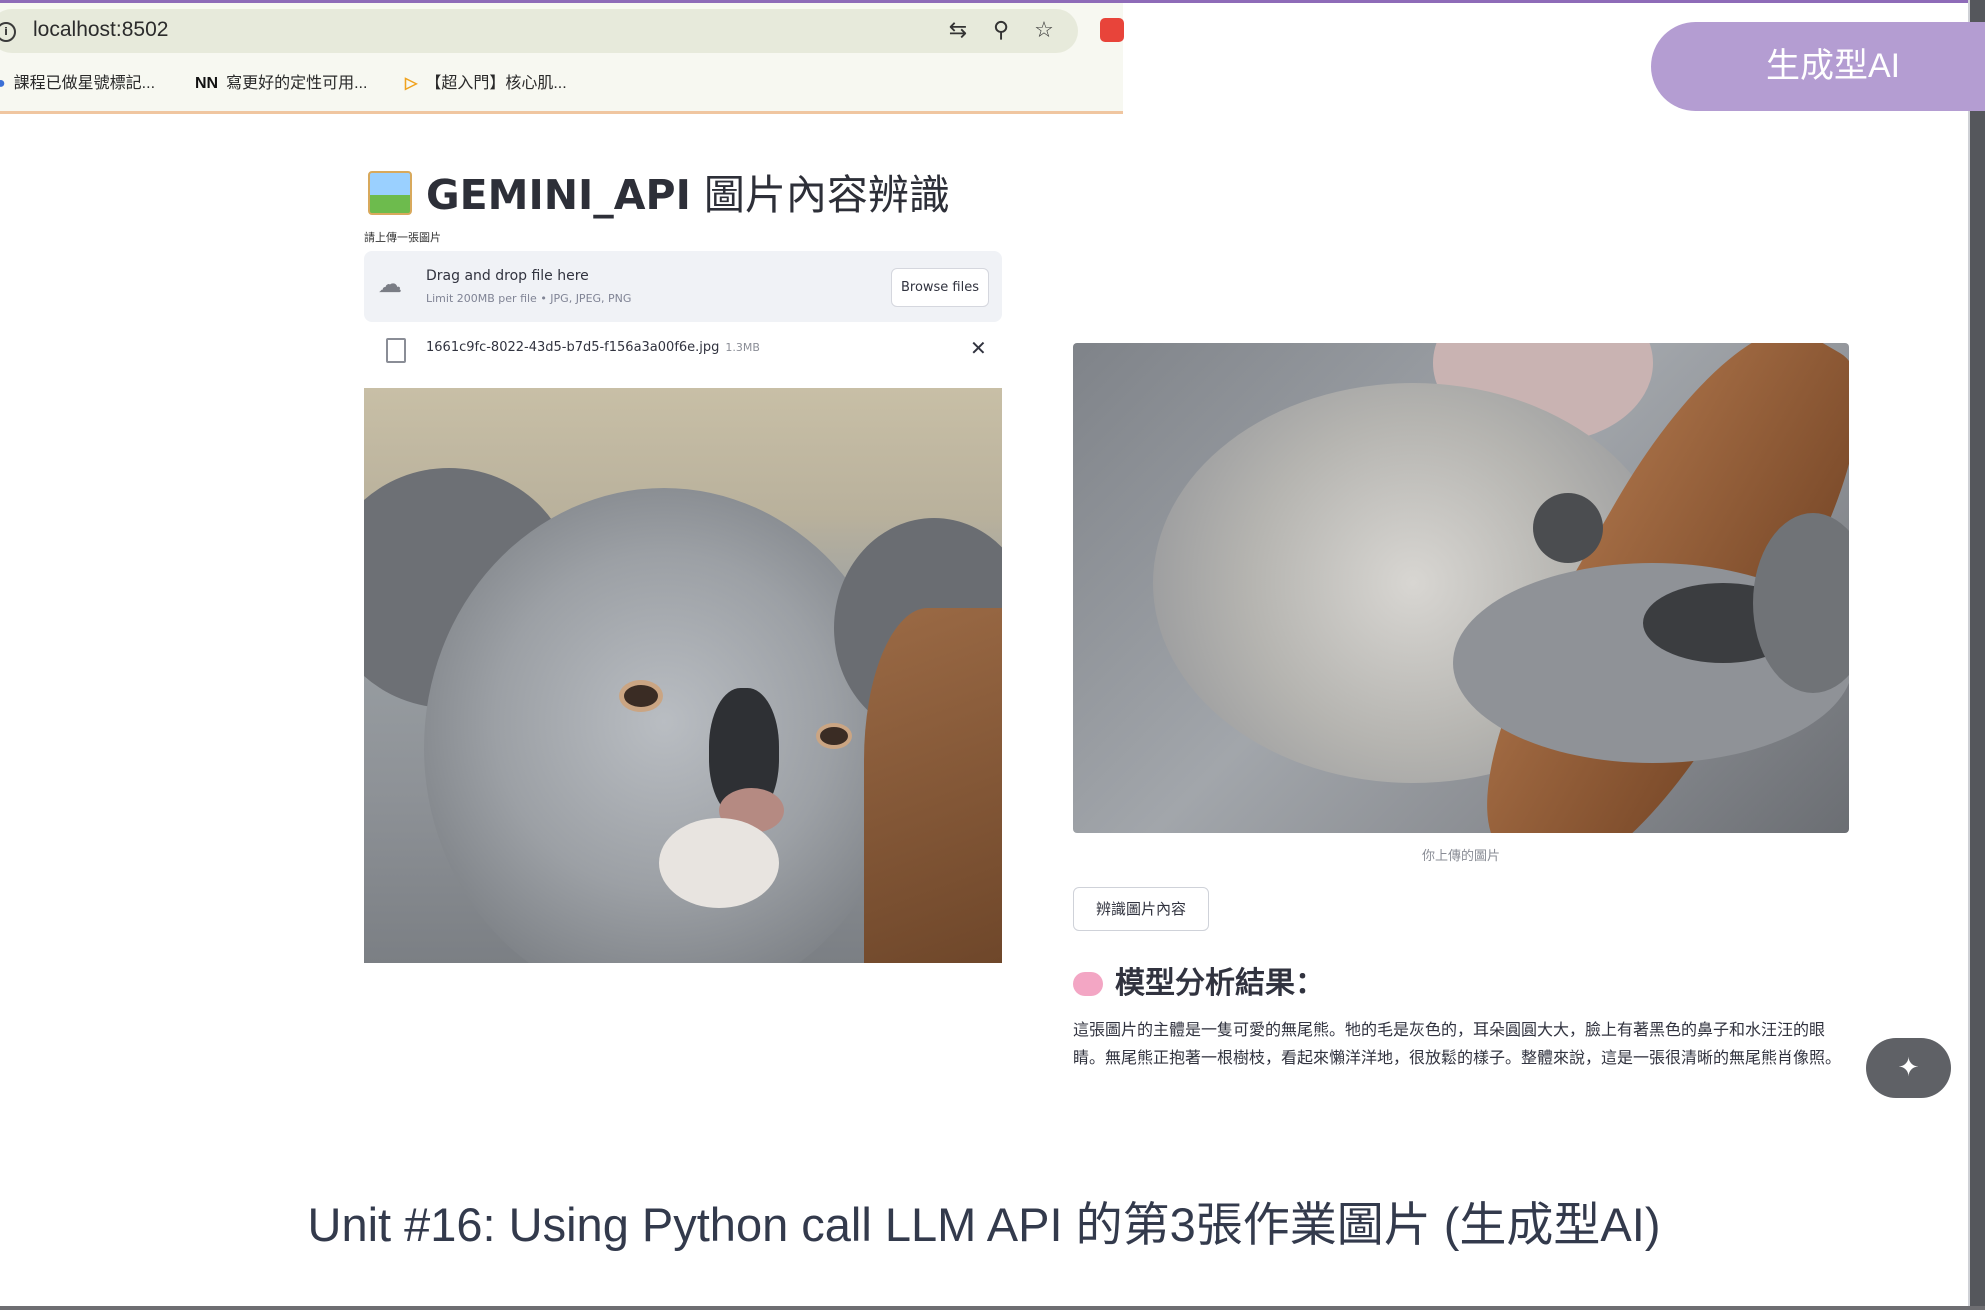  I want to click on category-tag: 生成型AI, so click(1818, 66).